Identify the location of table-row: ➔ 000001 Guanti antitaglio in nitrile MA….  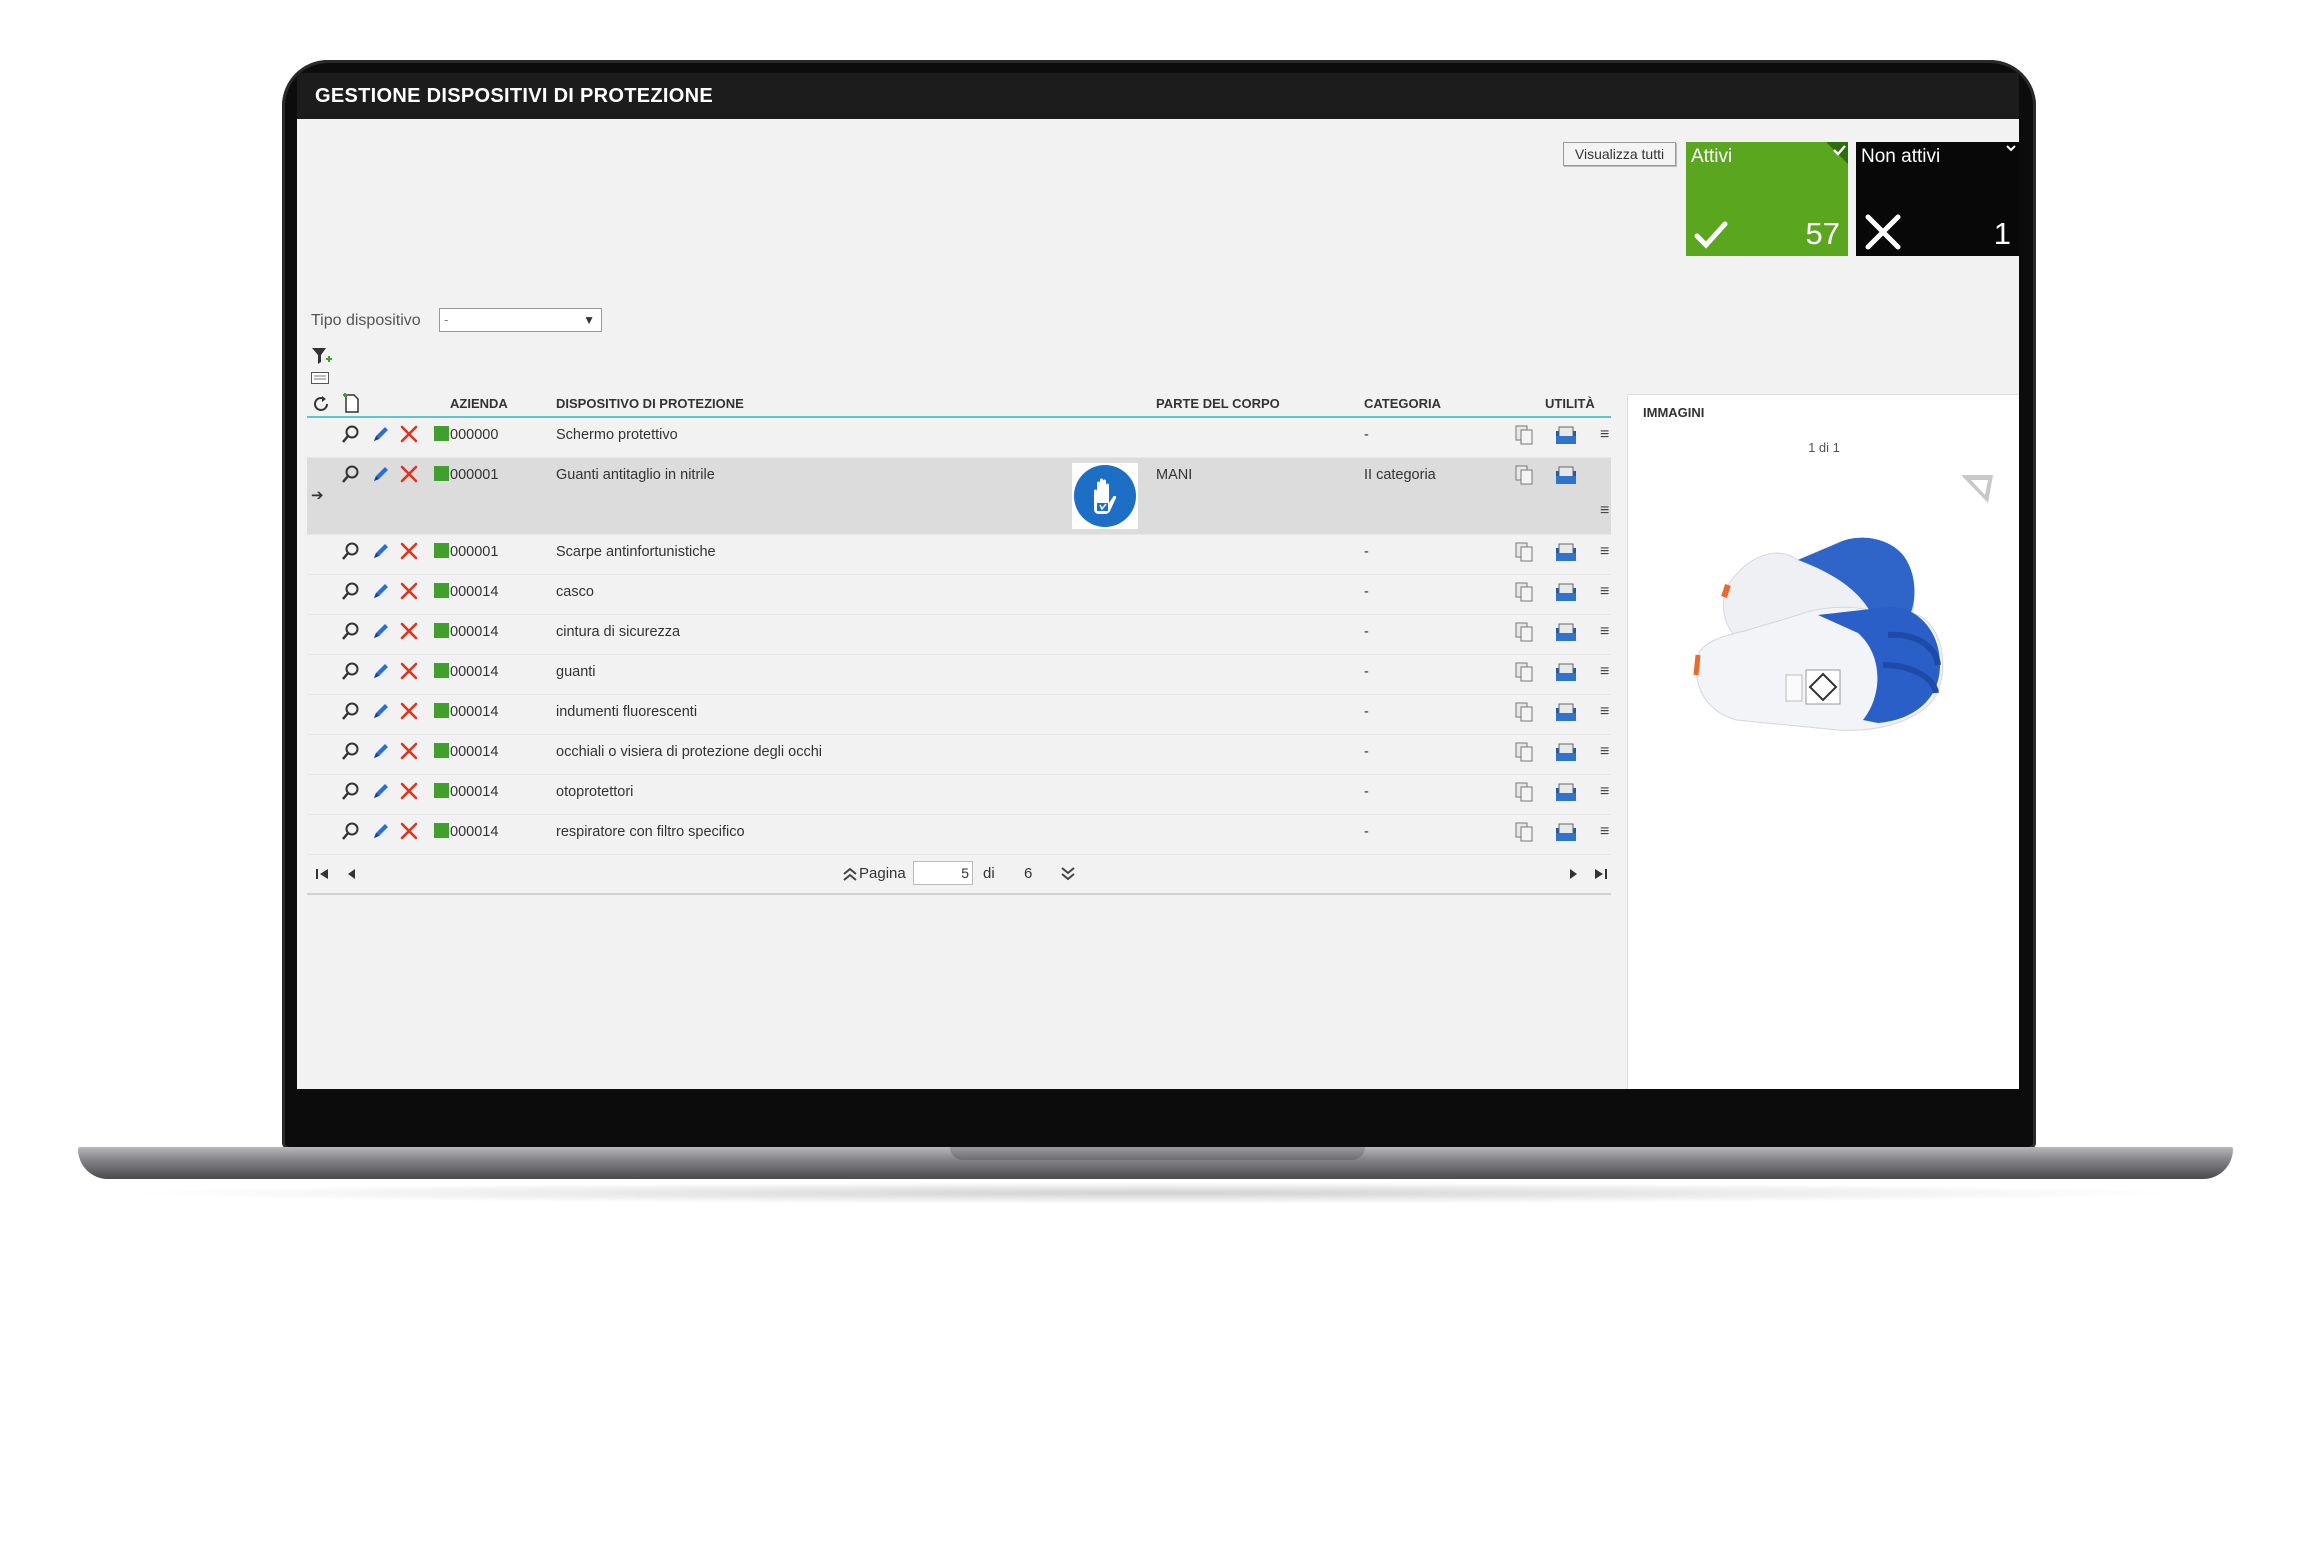
(959, 496).